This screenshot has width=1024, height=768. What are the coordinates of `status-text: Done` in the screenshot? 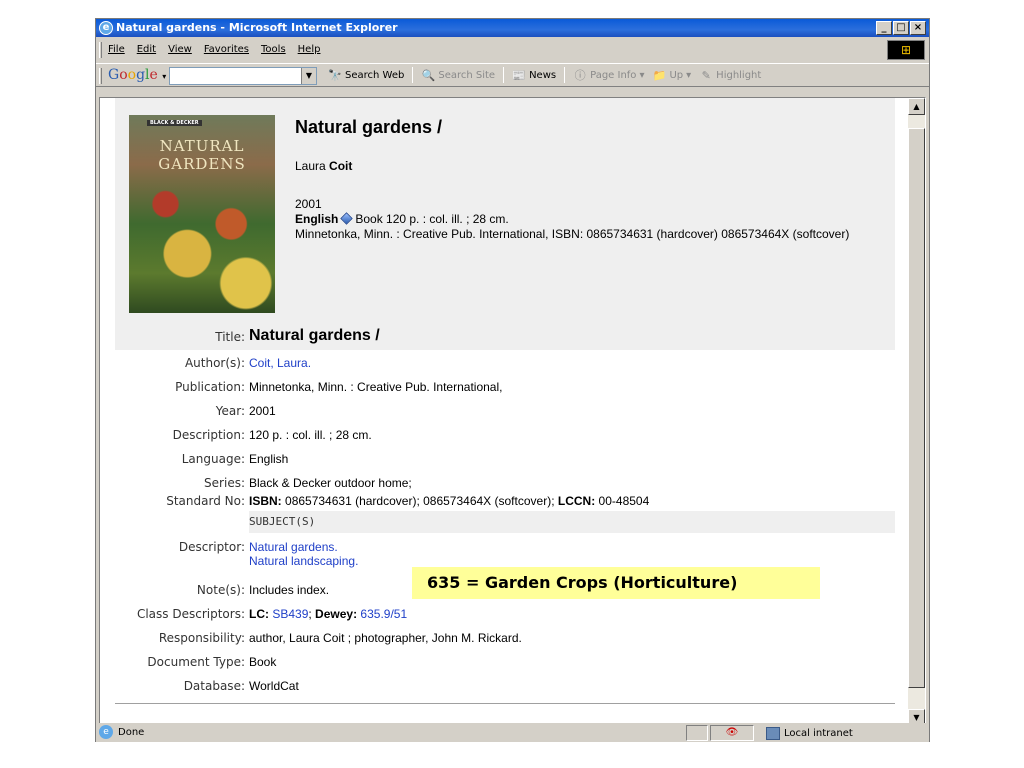 It's located at (131, 732).